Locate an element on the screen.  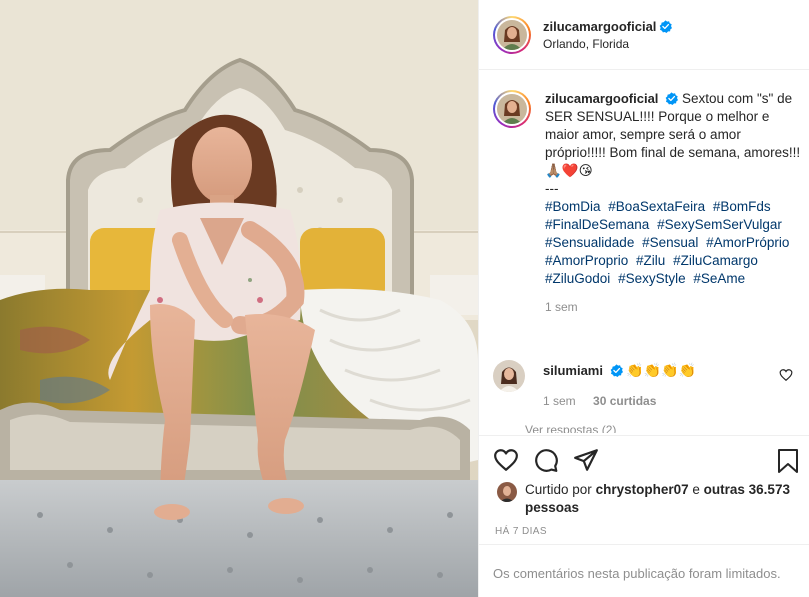
hashtag-link: #FinalDeSemana is located at coordinates (597, 224).